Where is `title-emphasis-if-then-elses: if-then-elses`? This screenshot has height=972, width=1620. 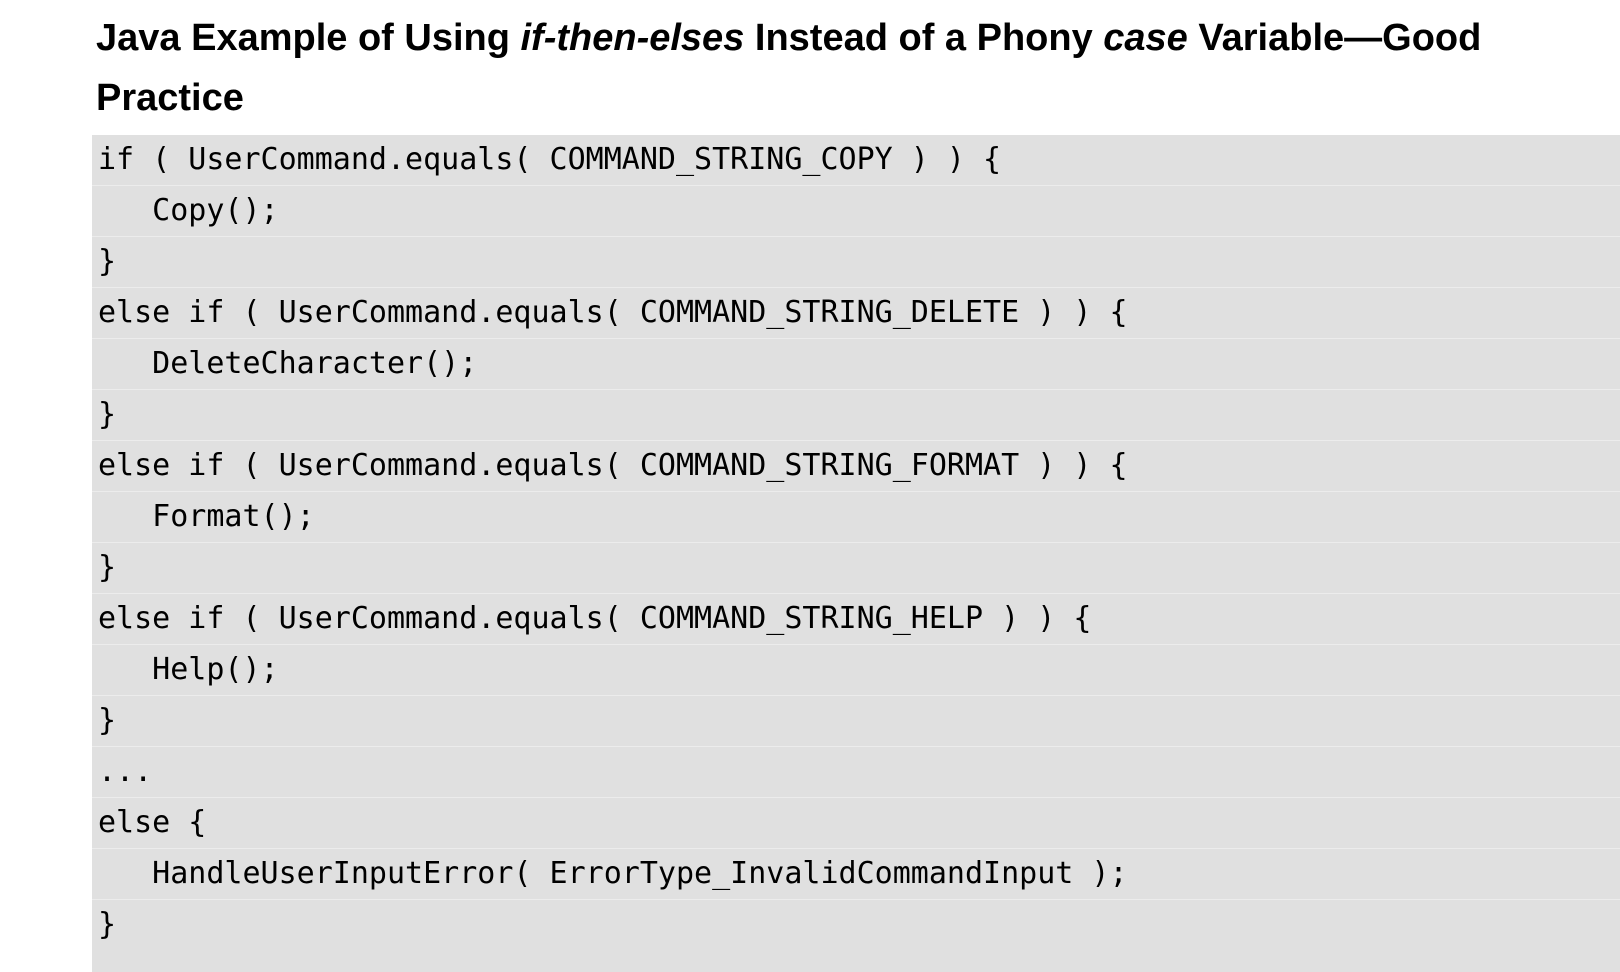
title-emphasis-if-then-elses: if-then-elses is located at coordinates (632, 38).